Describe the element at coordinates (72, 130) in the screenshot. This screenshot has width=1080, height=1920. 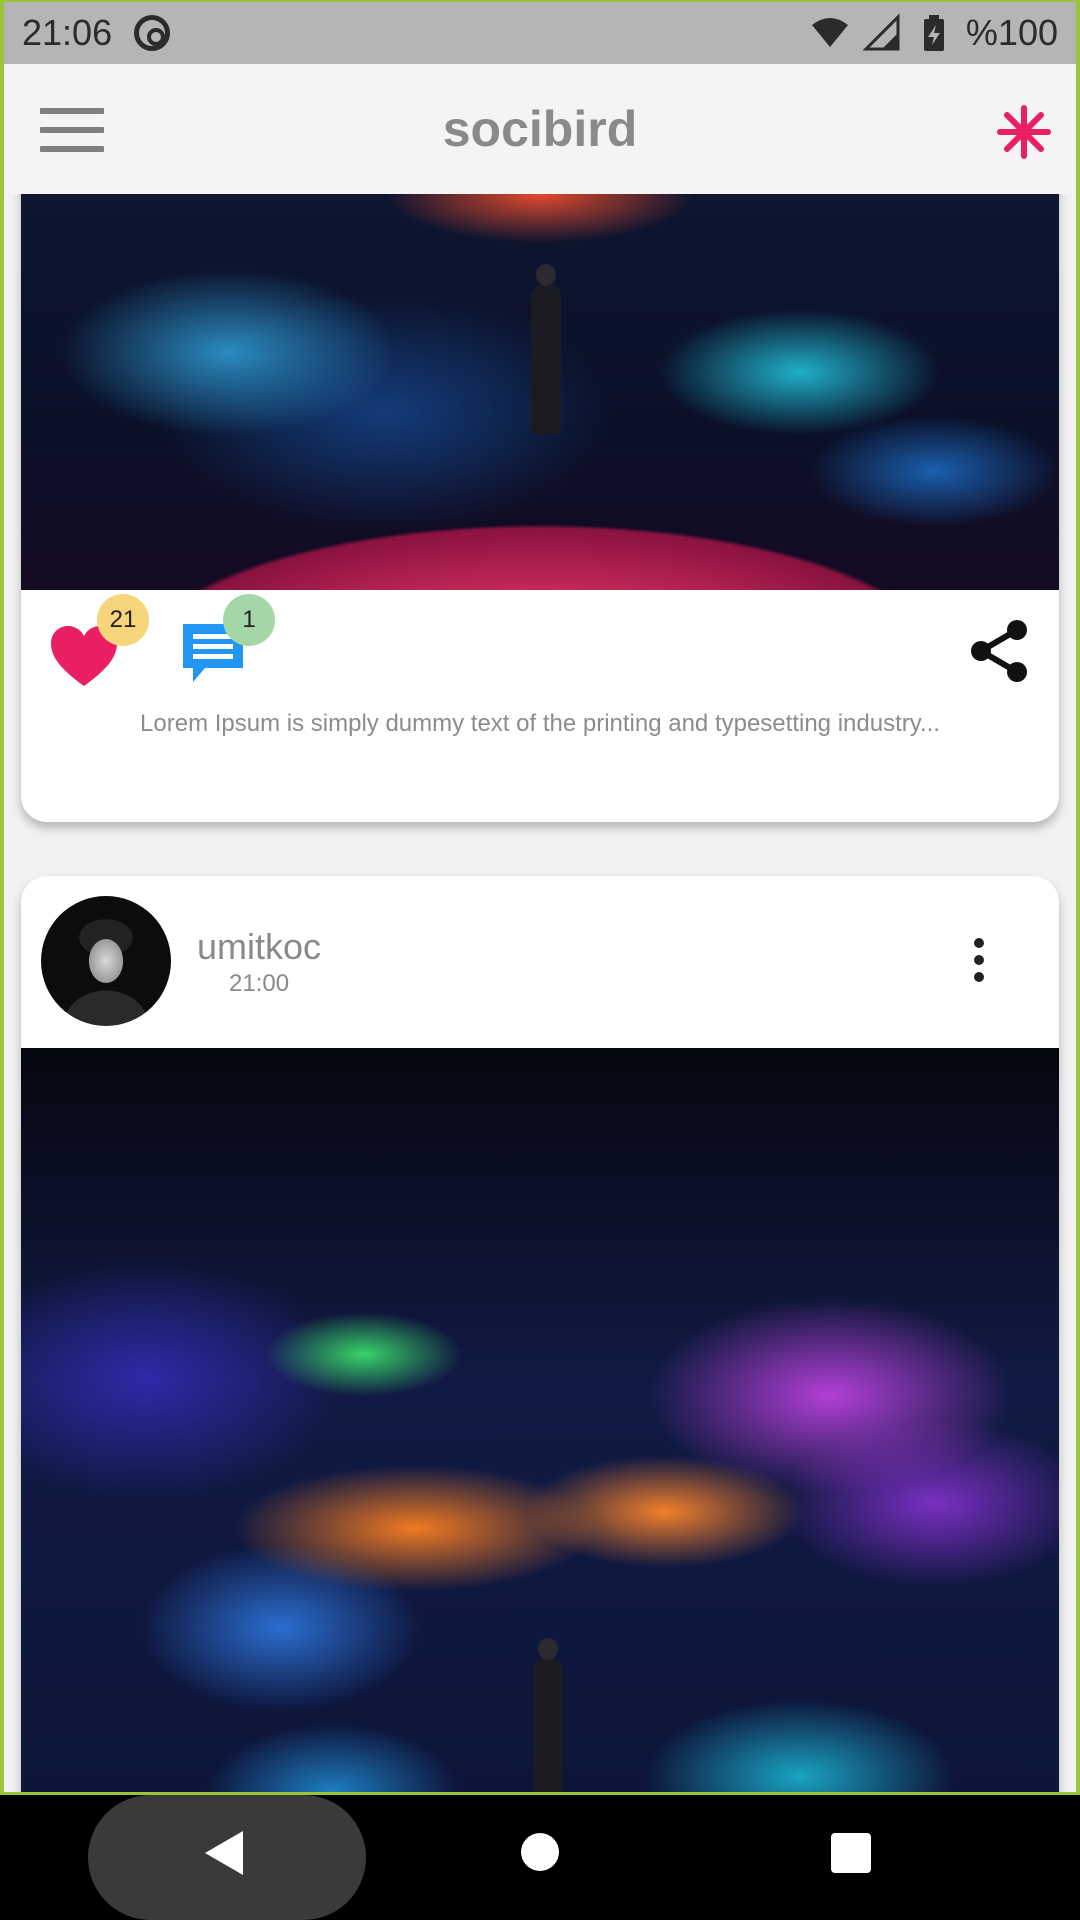
I see `hamburger-menu-icon` at that location.